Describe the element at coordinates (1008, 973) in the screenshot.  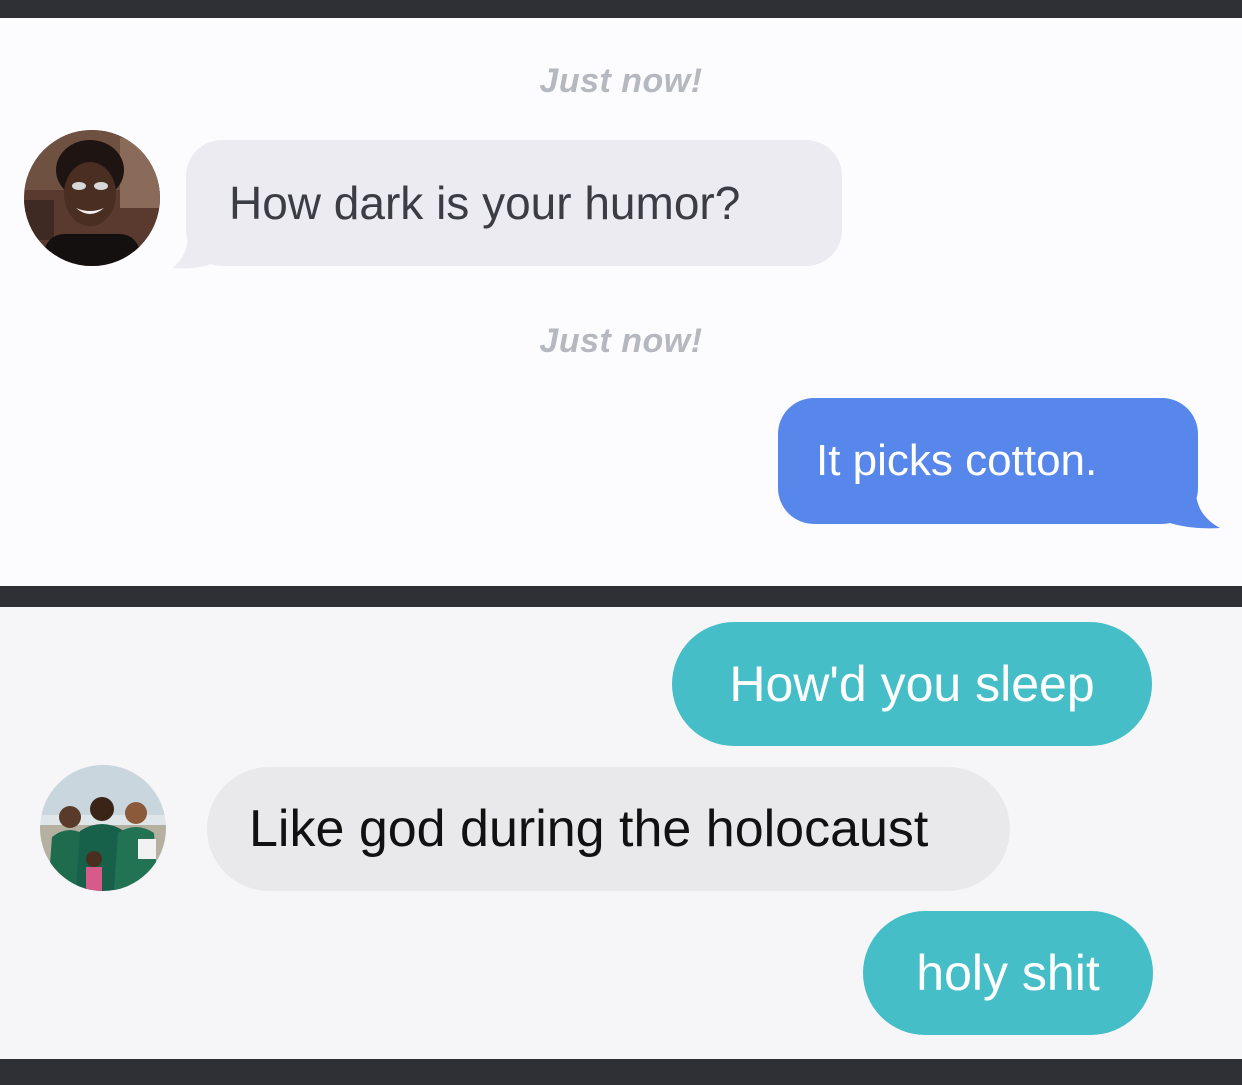
I see `outgoing-message-bubble: holy shit` at that location.